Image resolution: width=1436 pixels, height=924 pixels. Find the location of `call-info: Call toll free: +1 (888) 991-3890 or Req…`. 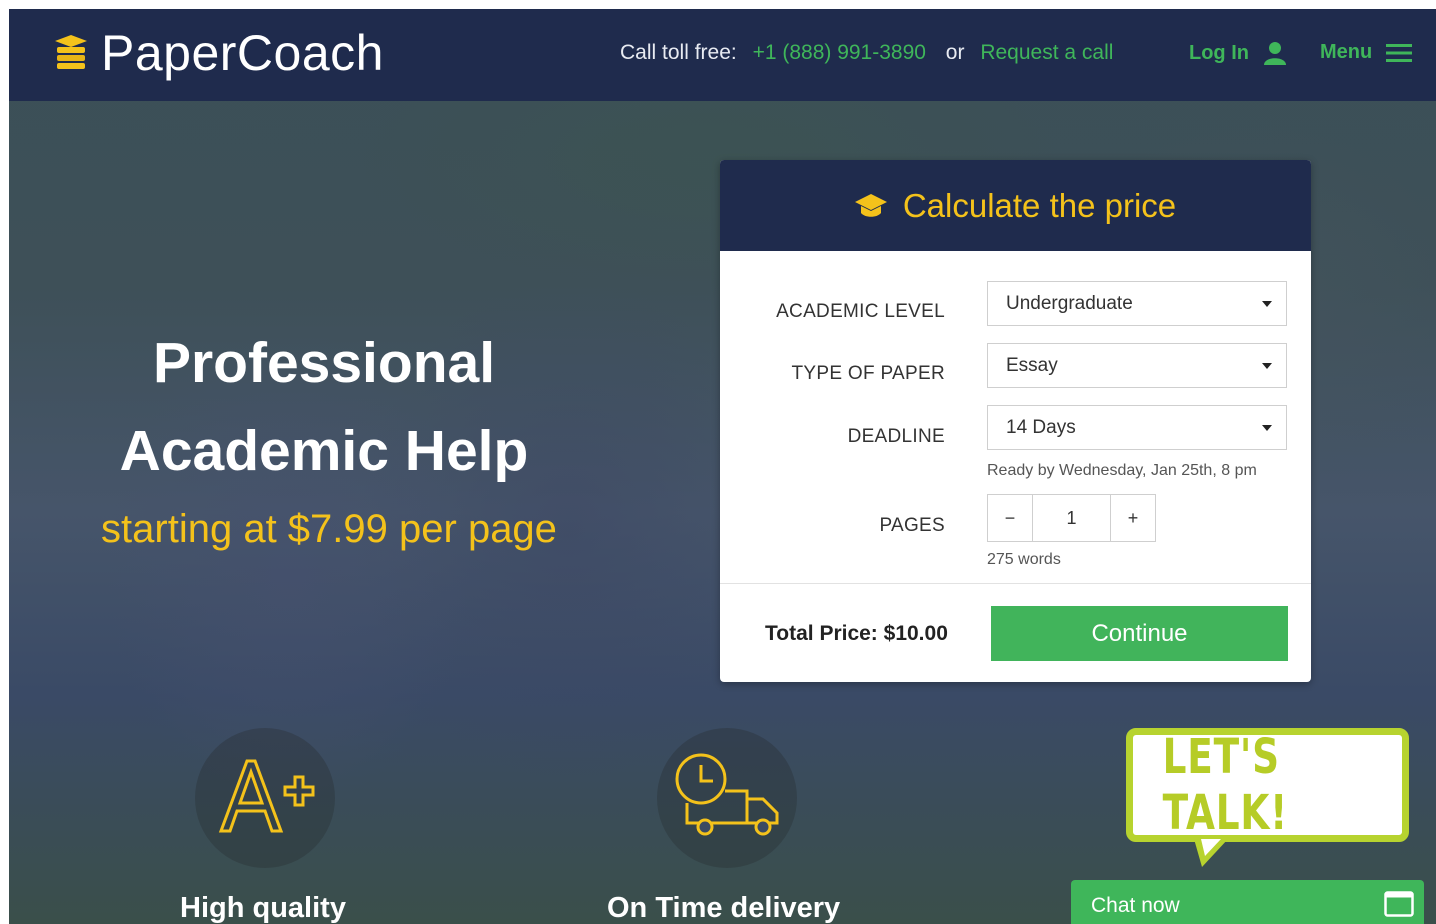

call-info: Call toll free: +1 (888) 991-3890 or Req… is located at coordinates (866, 53).